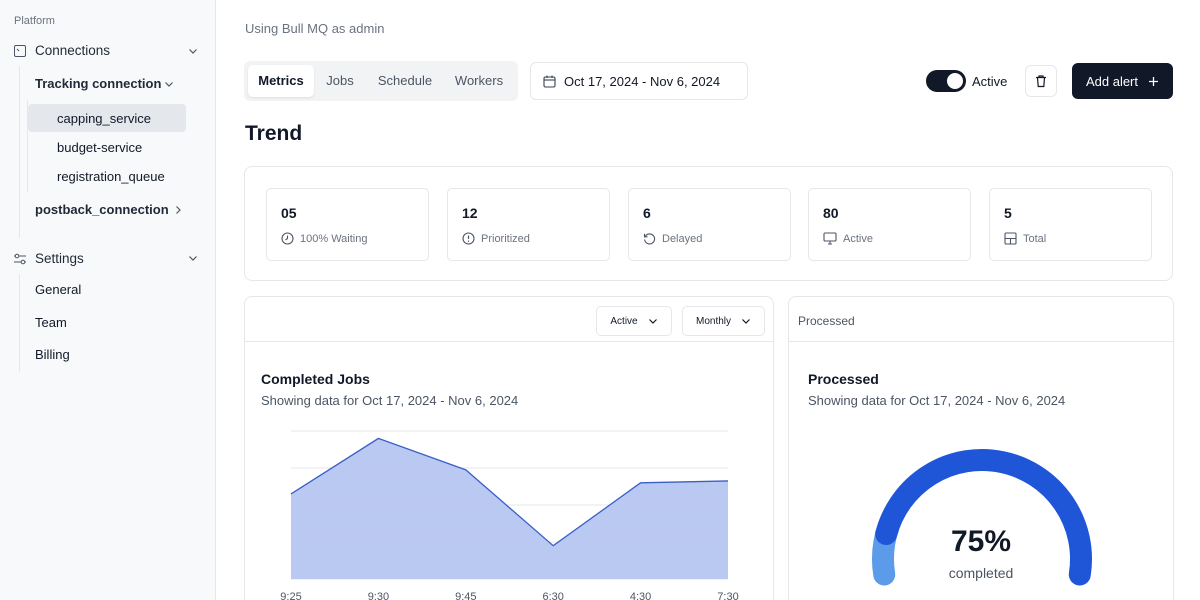 This screenshot has width=1200, height=600. I want to click on sidebar-item-postback-connection: postback_connection, so click(102, 209).